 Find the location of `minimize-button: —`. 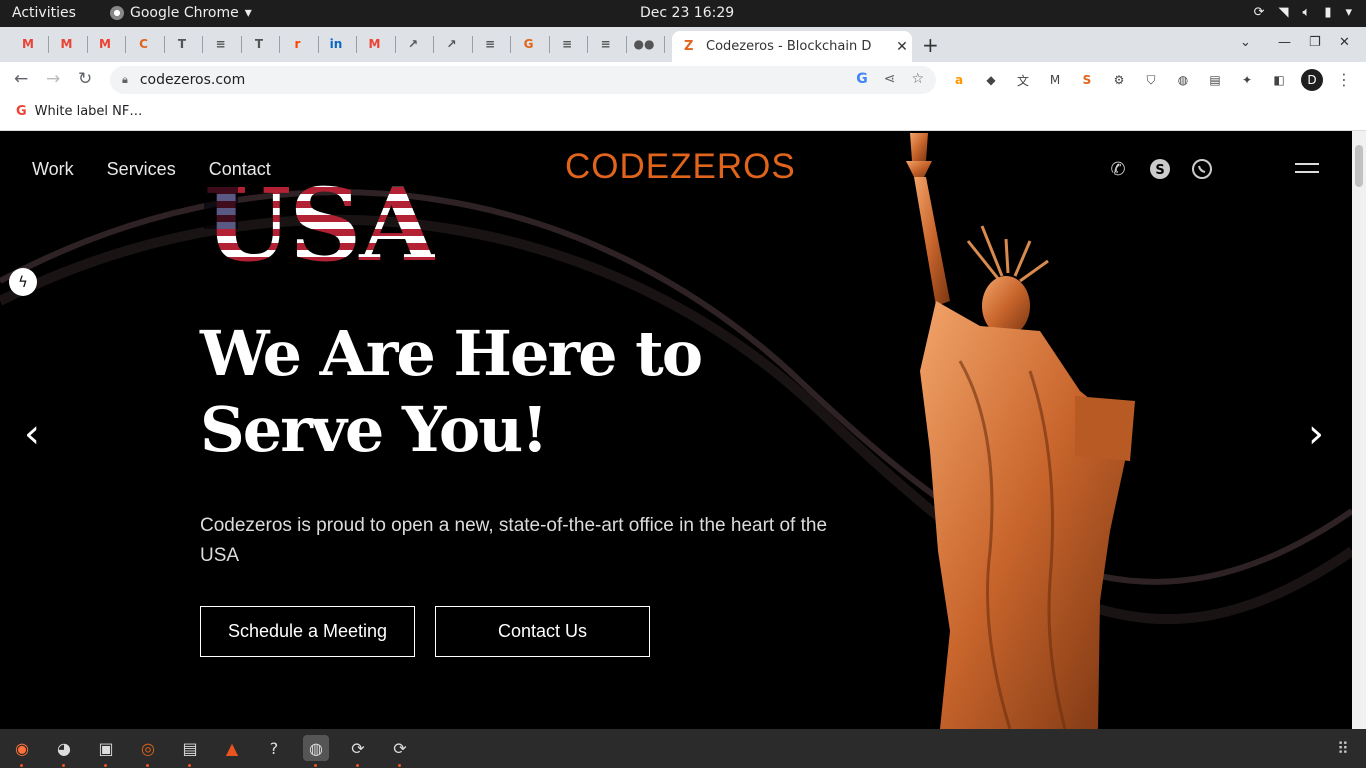

minimize-button: — is located at coordinates (1284, 42).